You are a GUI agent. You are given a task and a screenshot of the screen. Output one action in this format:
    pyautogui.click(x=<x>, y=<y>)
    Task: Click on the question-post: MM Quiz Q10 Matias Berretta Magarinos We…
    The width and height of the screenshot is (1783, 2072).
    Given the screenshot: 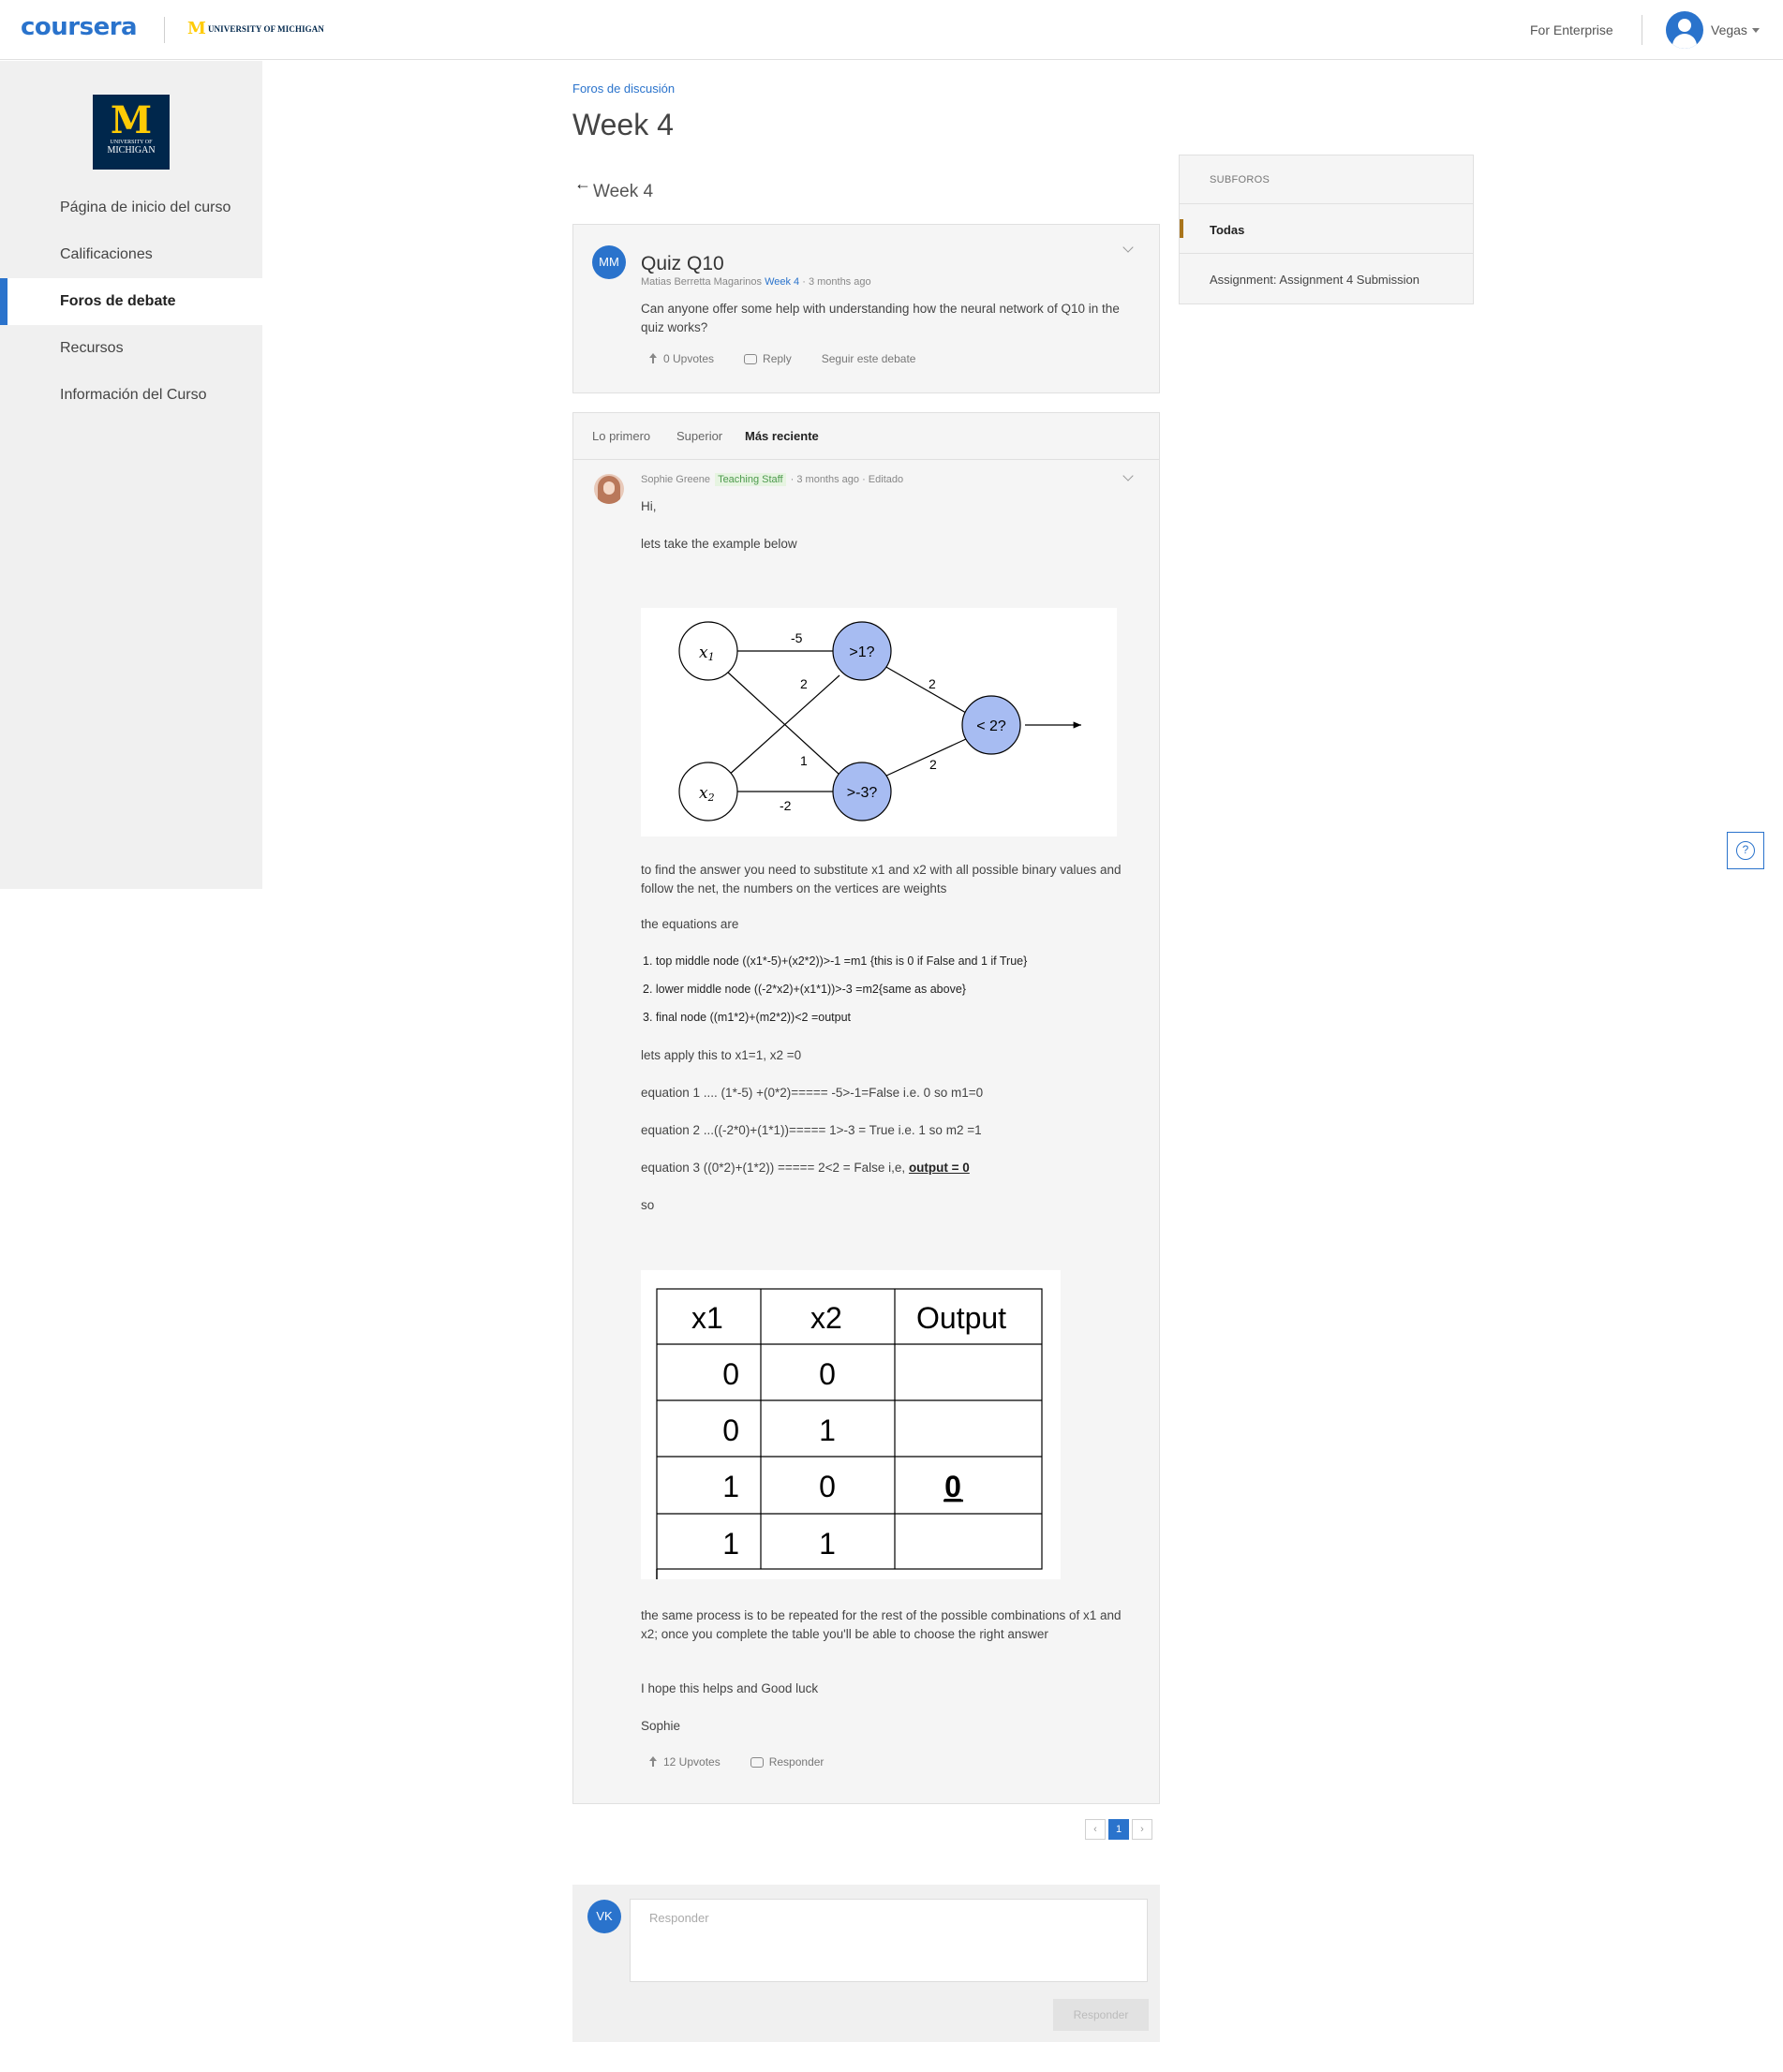 What is the action you would take?
    pyautogui.click(x=866, y=308)
    